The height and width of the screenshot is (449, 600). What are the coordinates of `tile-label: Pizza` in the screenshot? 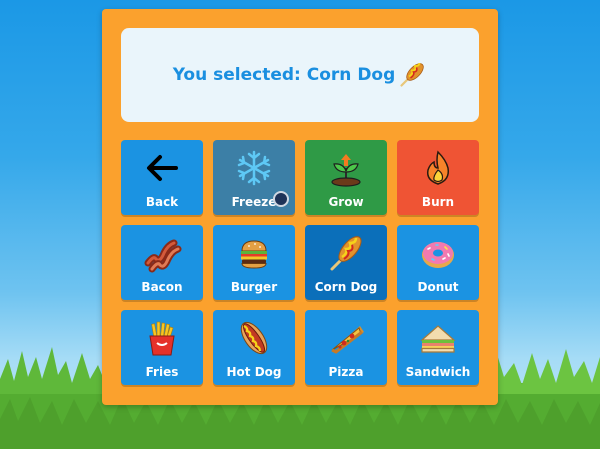 It's located at (346, 372).